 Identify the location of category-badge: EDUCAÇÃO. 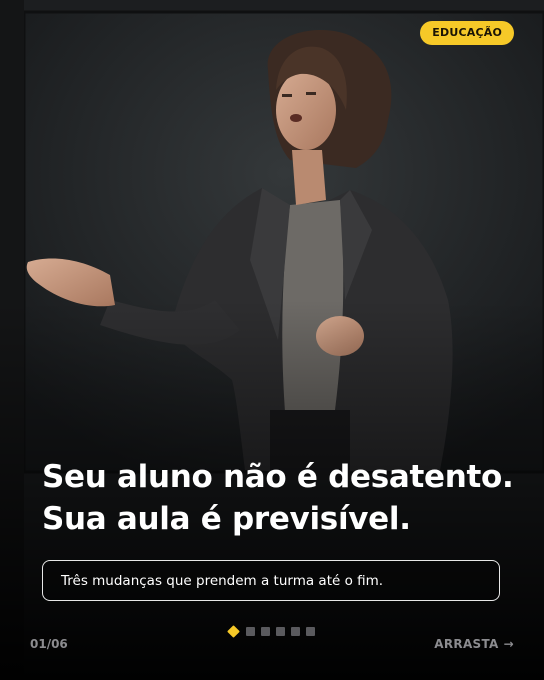
(467, 33).